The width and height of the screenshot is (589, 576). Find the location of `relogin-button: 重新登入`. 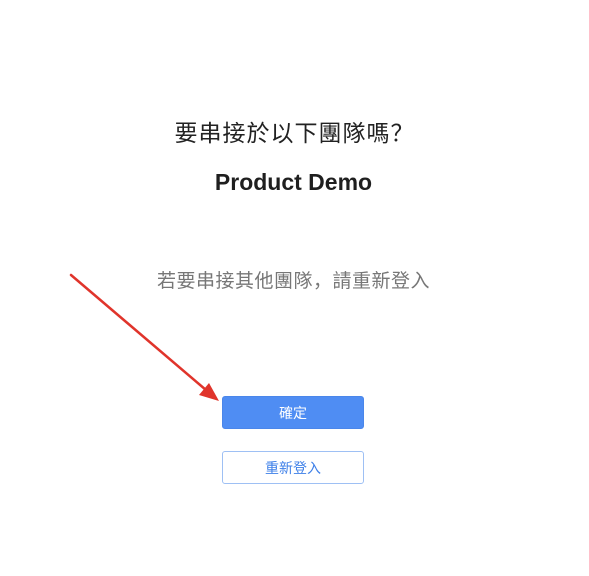

relogin-button: 重新登入 is located at coordinates (293, 467).